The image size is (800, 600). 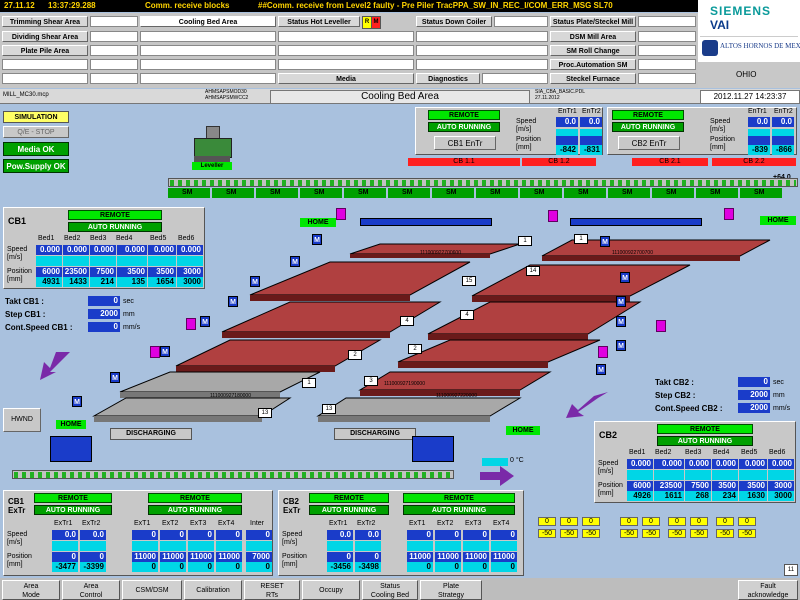 I want to click on cb2-ext-remote: REMOTE, so click(x=459, y=498).